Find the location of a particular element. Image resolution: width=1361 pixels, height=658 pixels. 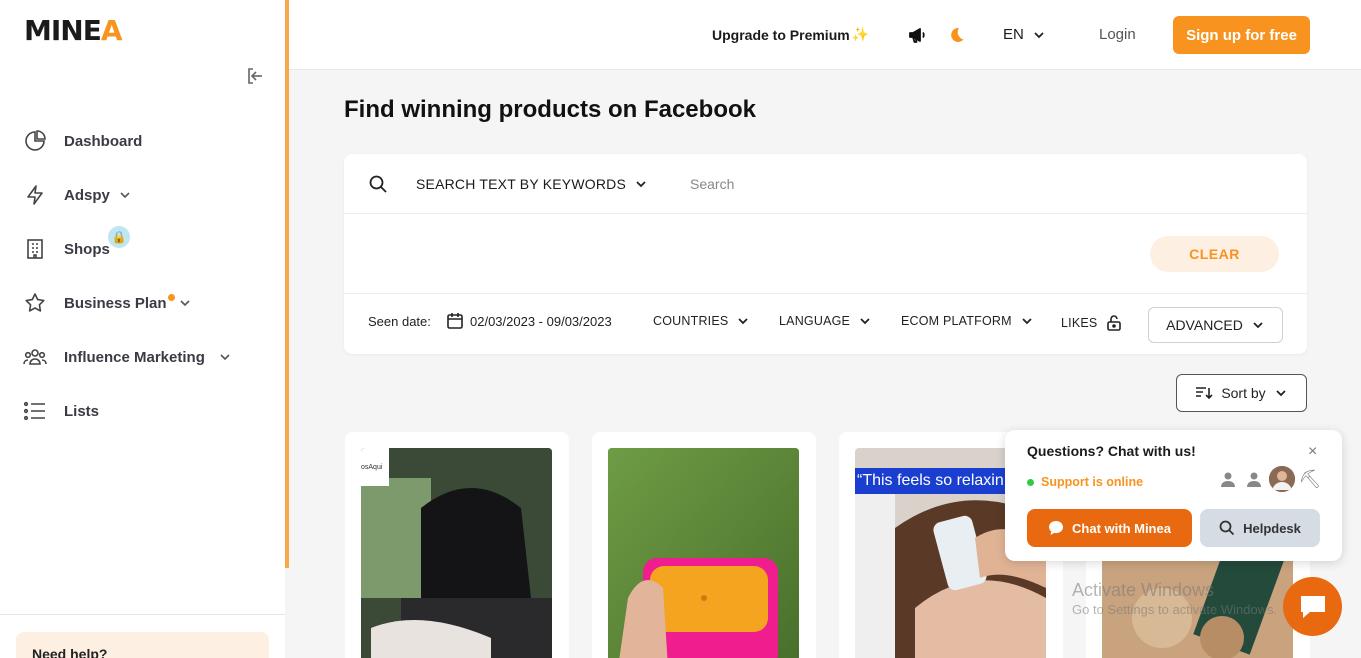

helpdesk-label: Helpdesk is located at coordinates (1272, 528).